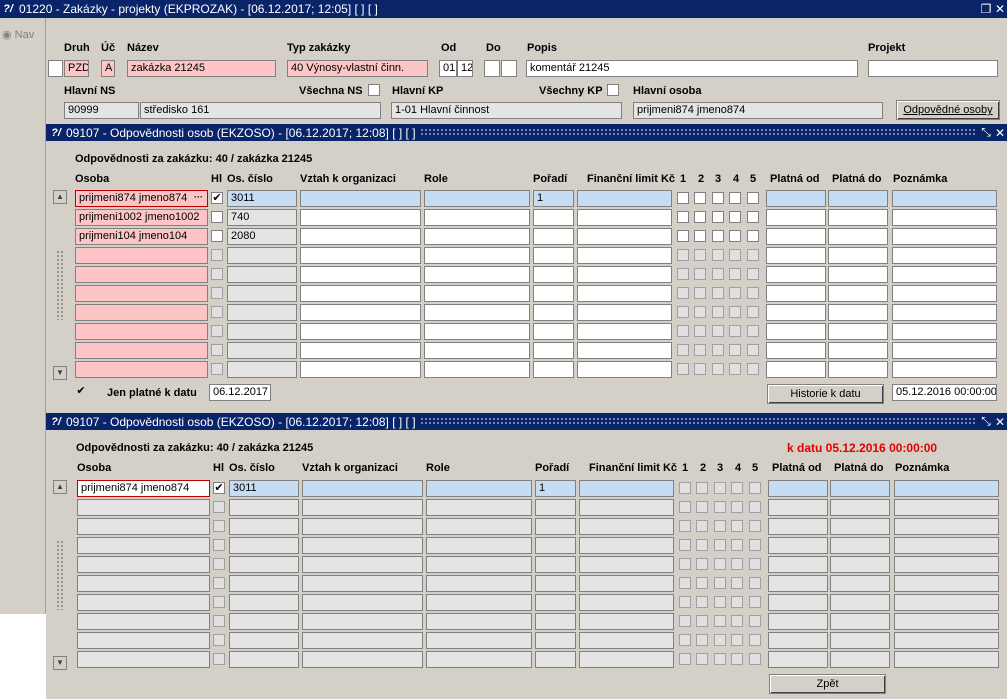 The image size is (1007, 699). What do you see at coordinates (509, 68) in the screenshot?
I see `do-month-field` at bounding box center [509, 68].